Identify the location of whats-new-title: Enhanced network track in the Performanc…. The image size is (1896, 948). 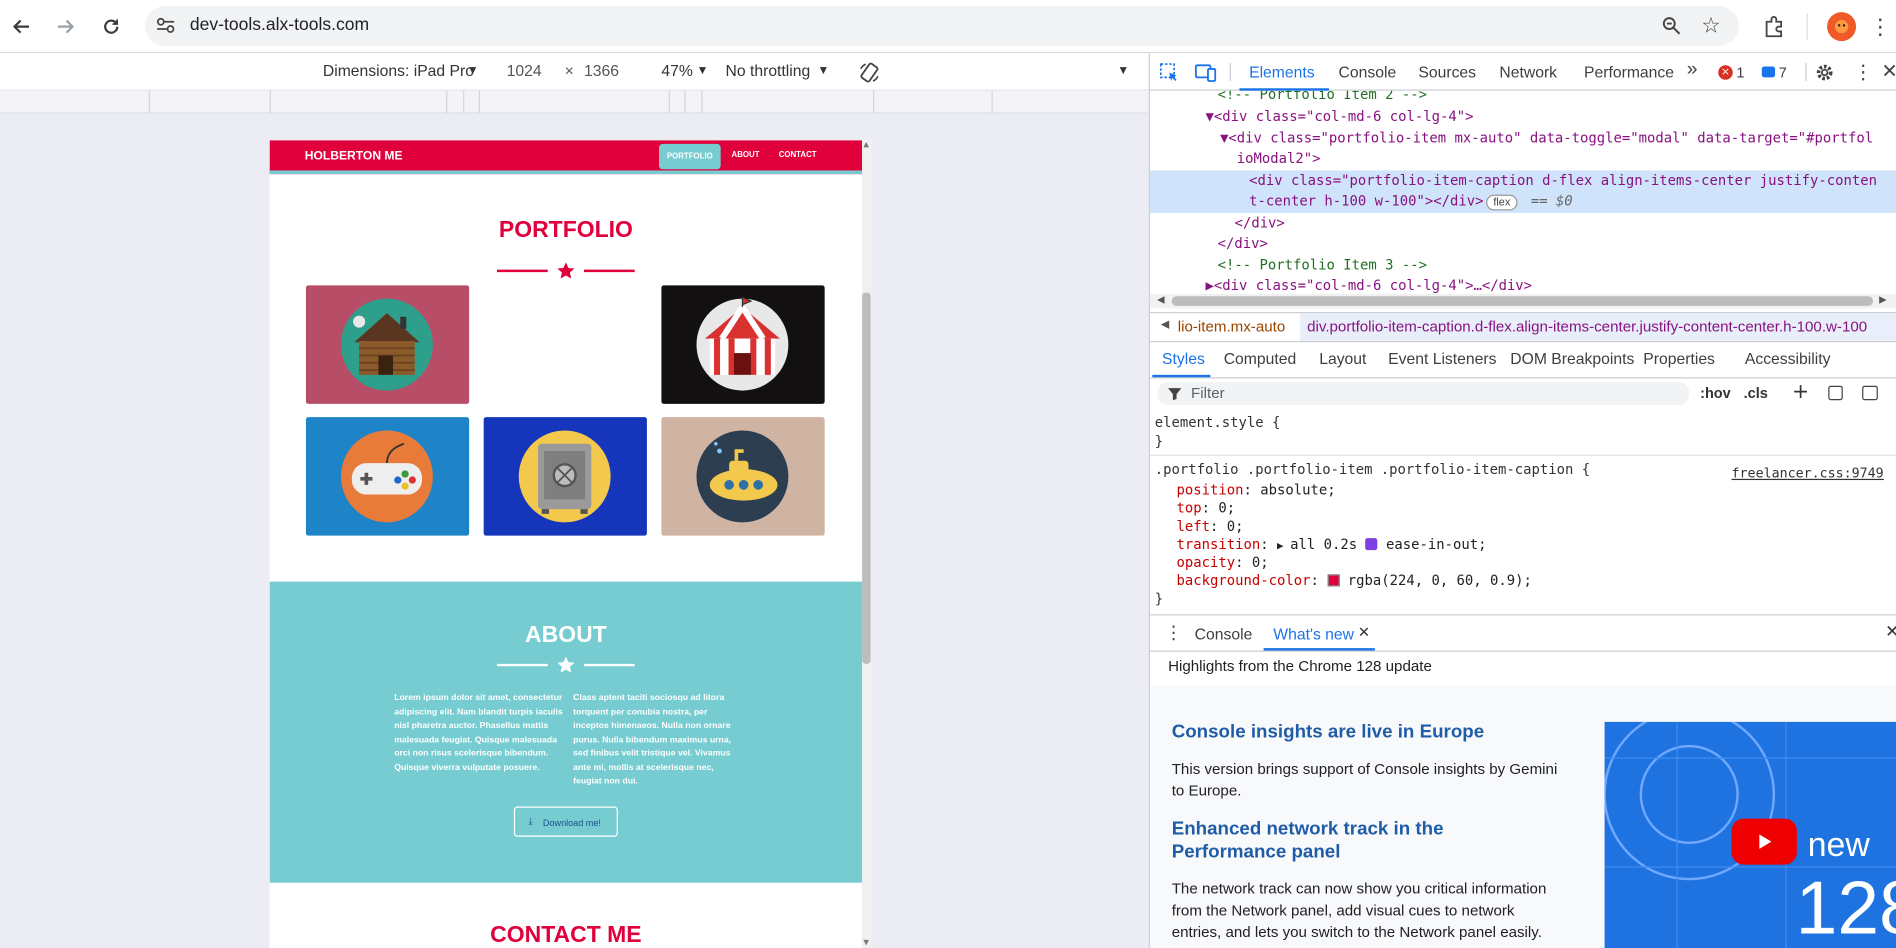
(1365, 840).